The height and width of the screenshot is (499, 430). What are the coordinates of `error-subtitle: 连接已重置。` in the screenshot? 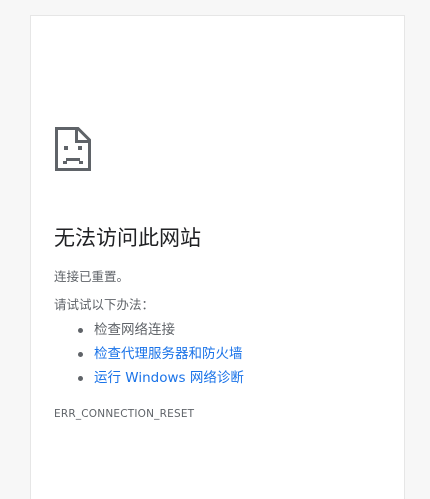 It's located at (92, 276).